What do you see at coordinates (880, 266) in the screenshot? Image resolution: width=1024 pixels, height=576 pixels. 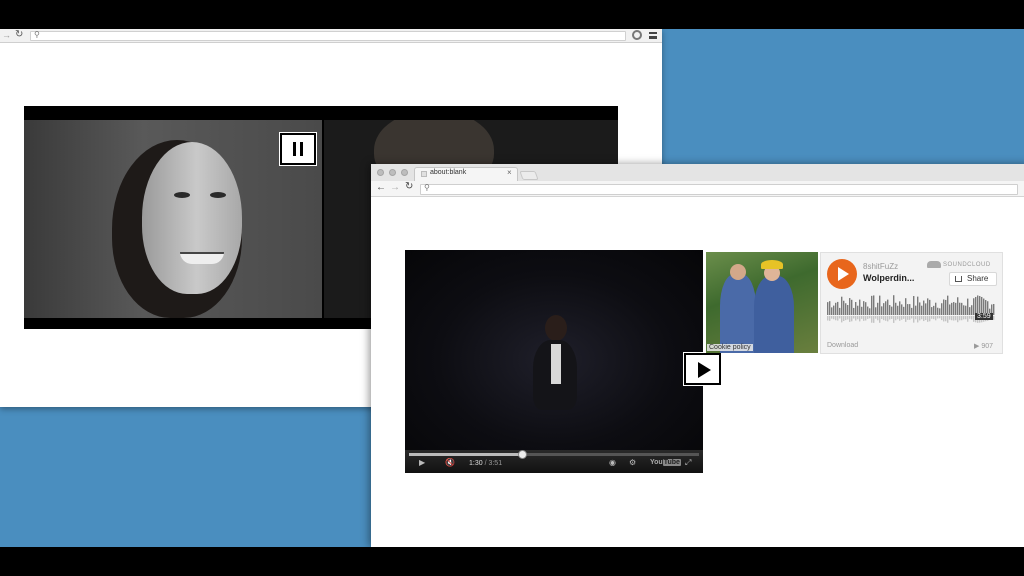 I see `artist-name: 8shitFuZz` at bounding box center [880, 266].